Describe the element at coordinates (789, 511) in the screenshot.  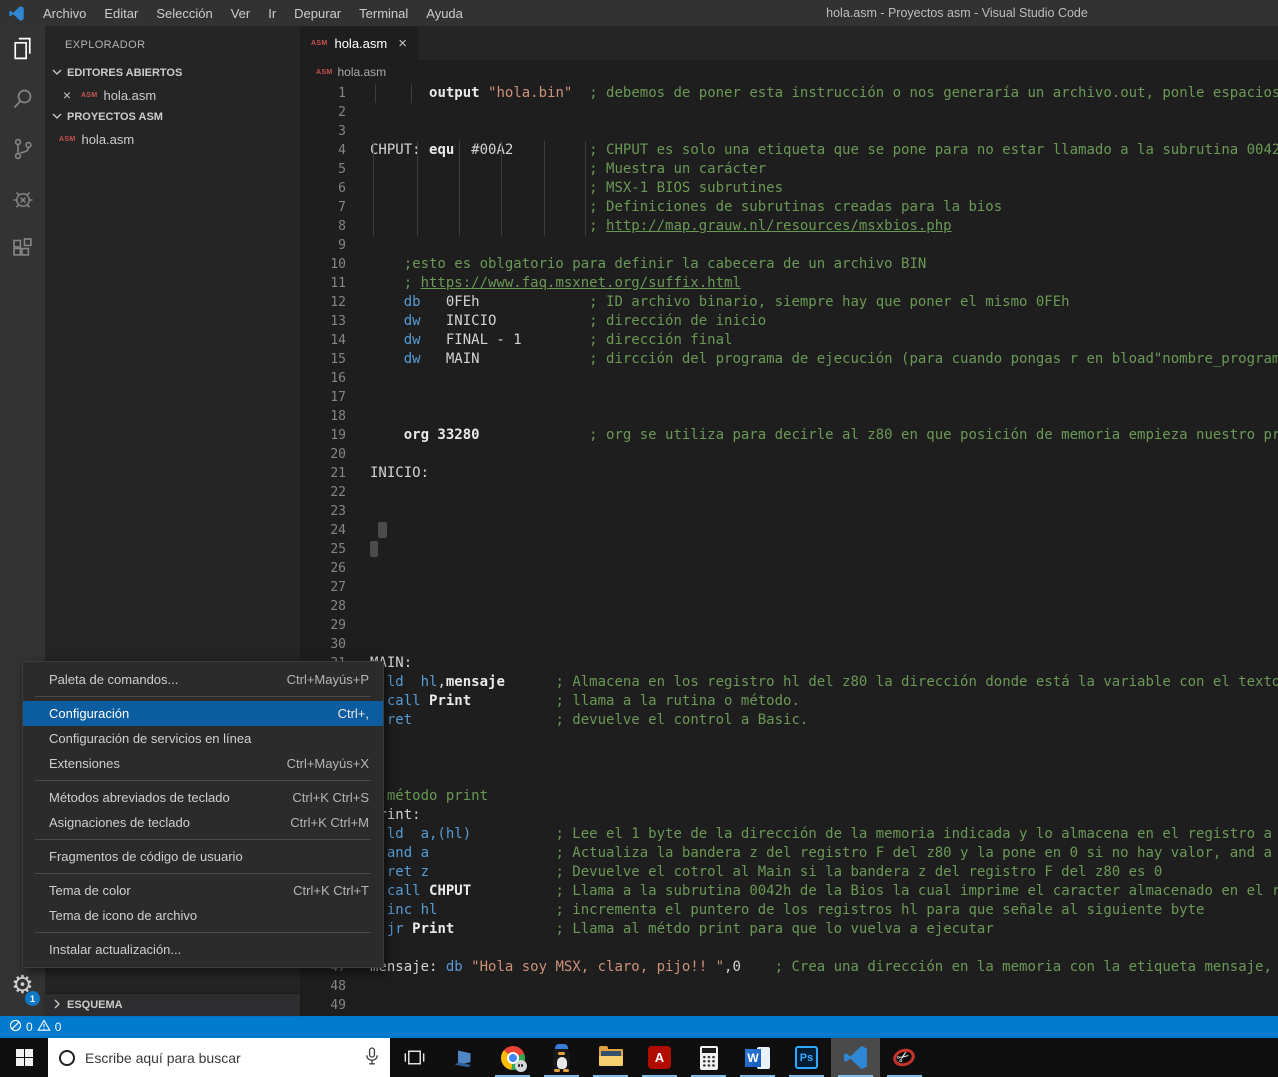
I see `code-line: 23` at that location.